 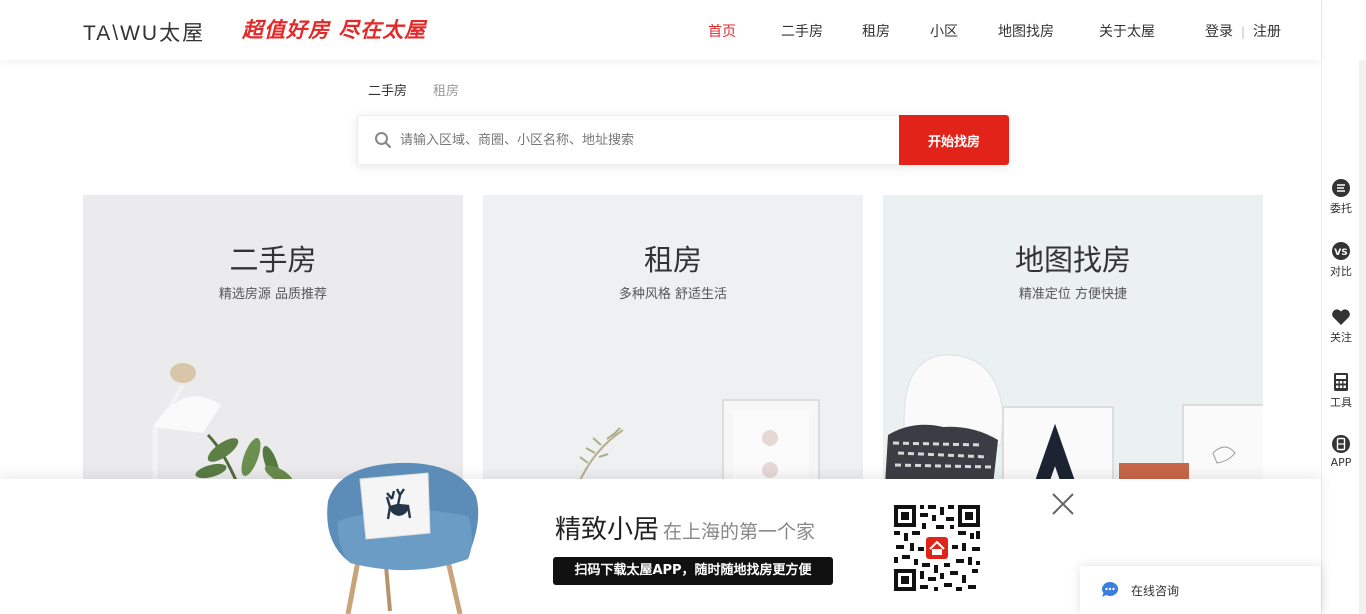 I want to click on nav-rent: 租房, so click(x=876, y=31).